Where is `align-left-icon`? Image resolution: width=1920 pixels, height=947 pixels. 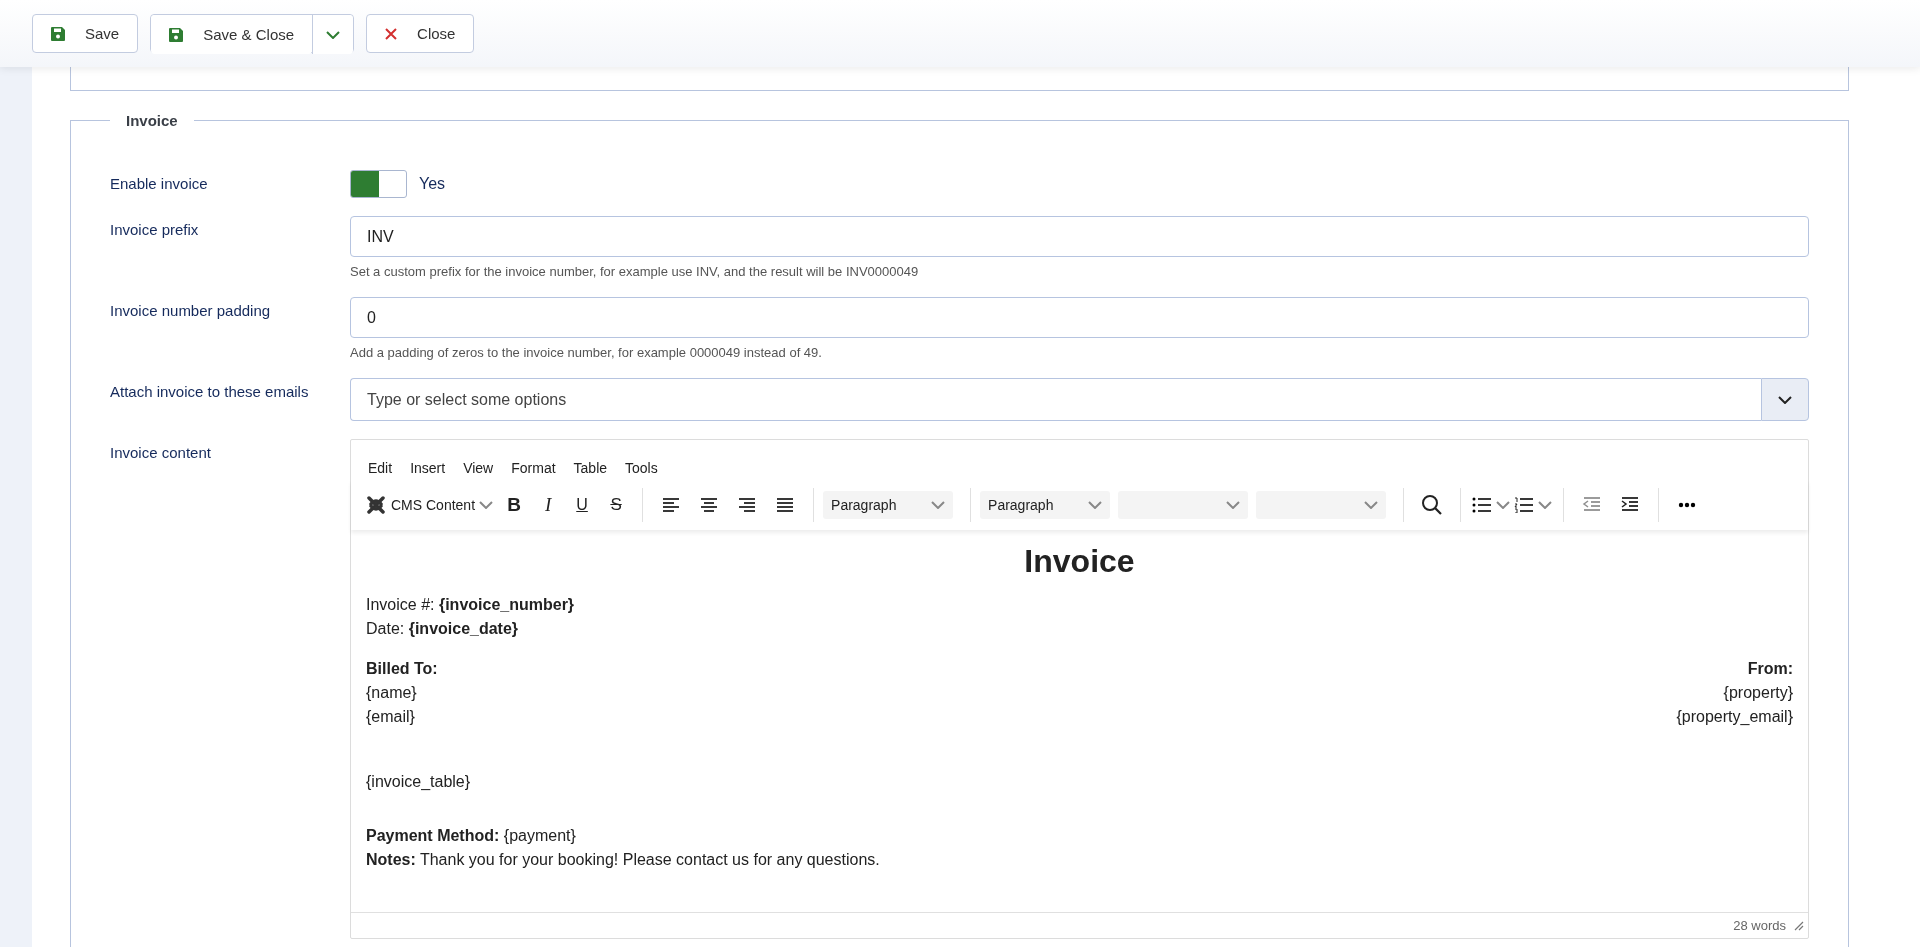 align-left-icon is located at coordinates (671, 505).